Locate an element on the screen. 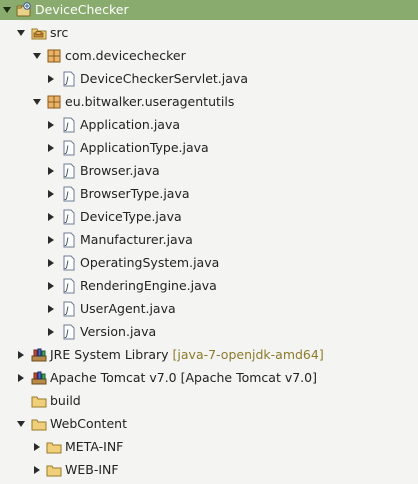  tree-item-src: src is located at coordinates (209, 32).